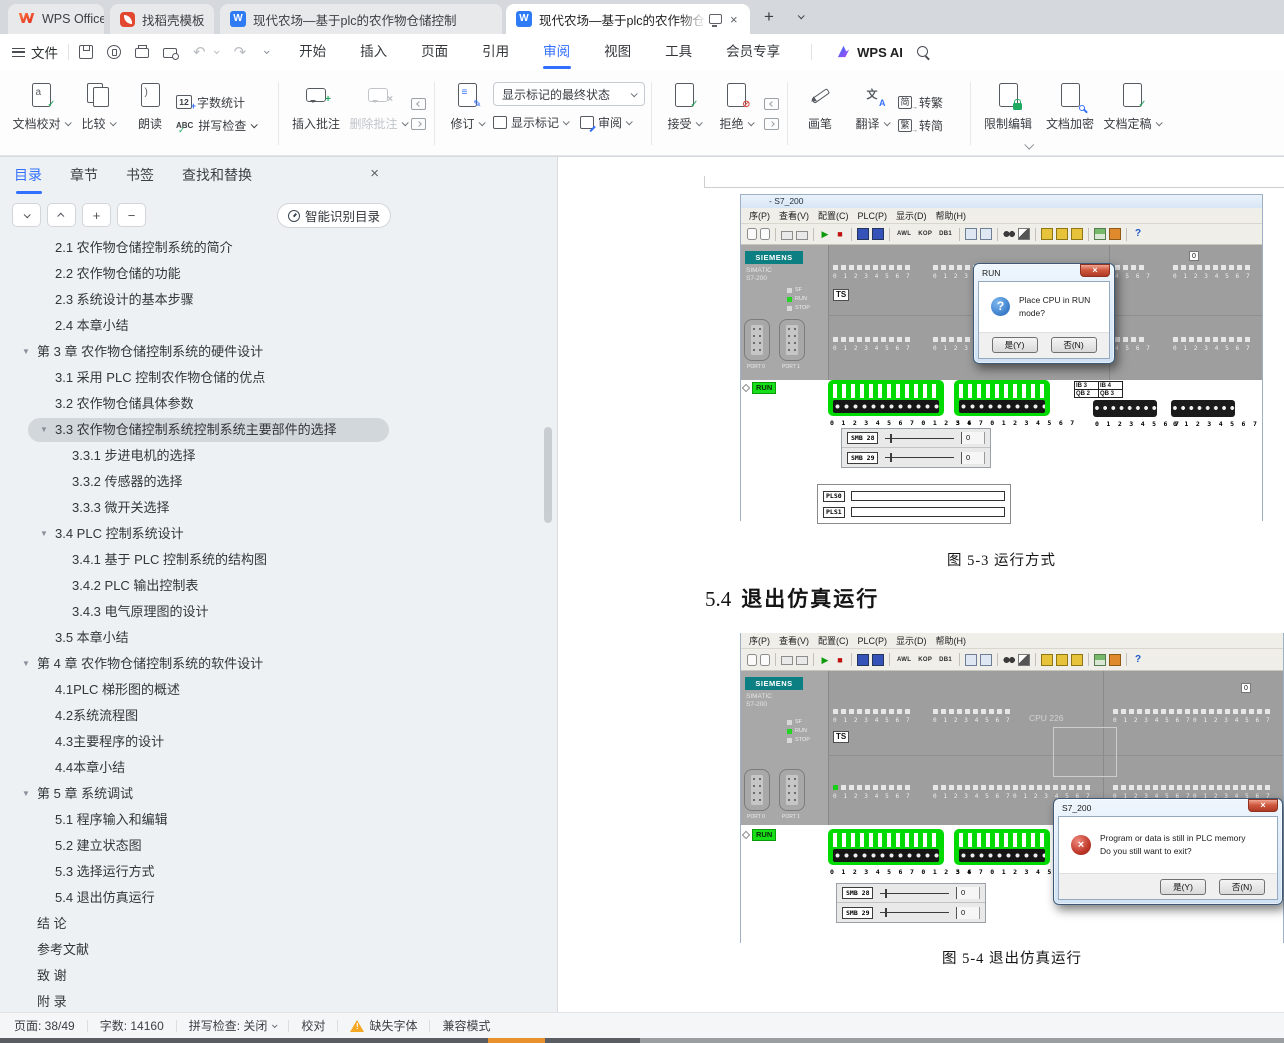  What do you see at coordinates (316, 113) in the screenshot?
I see `insert-comment-button: + 插入批注` at bounding box center [316, 113].